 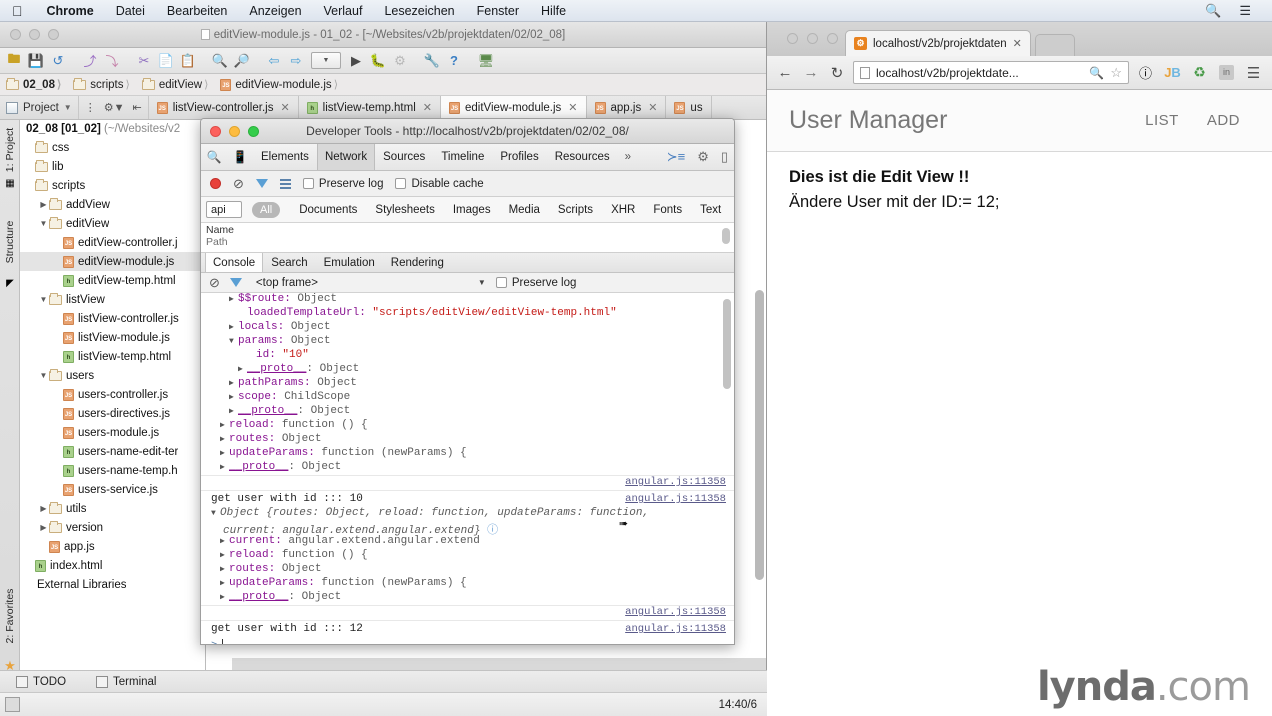 I want to click on forward-icon: ⇨, so click(x=296, y=61).